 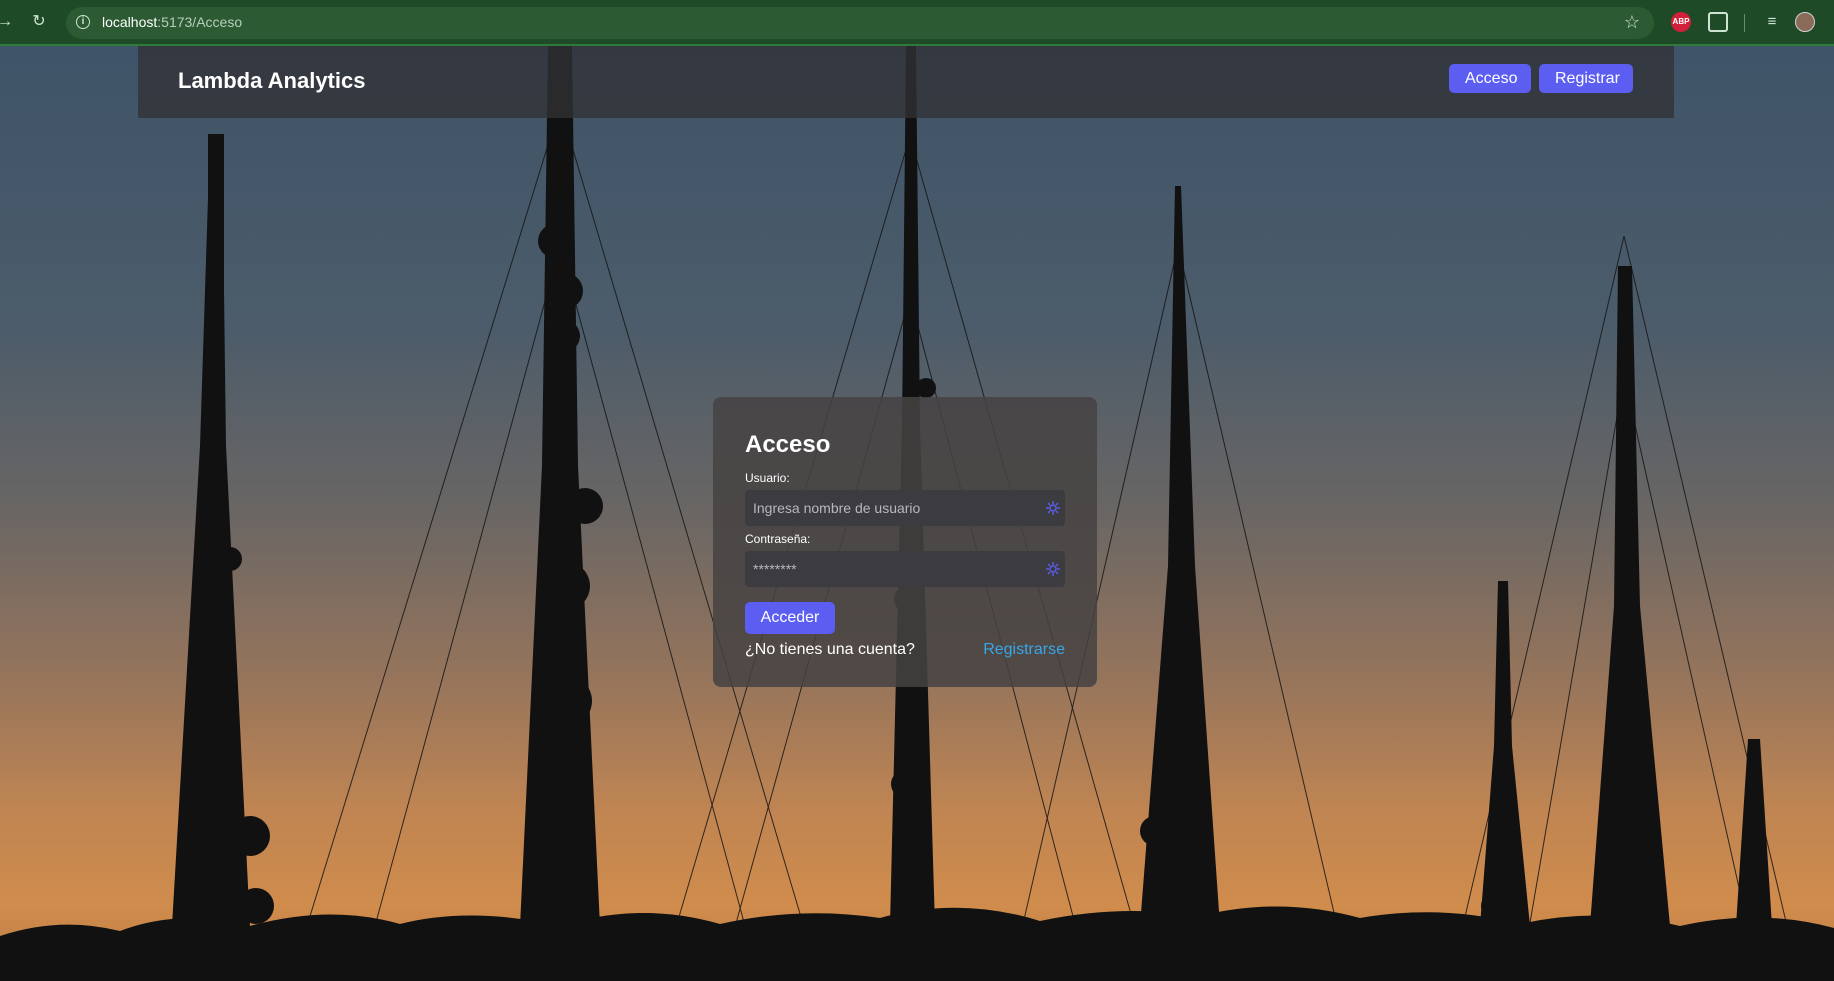 I want to click on url-text: localhost:5173/Acceso, so click(x=172, y=22).